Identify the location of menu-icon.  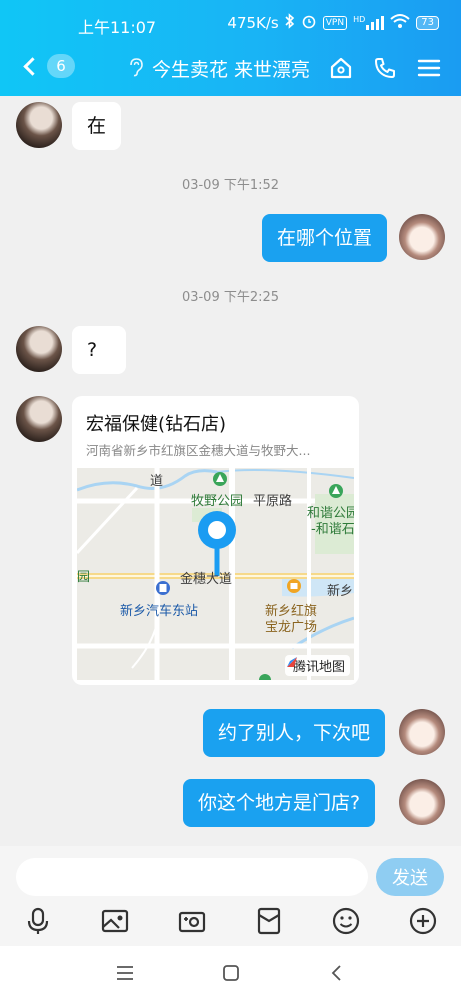
(429, 68).